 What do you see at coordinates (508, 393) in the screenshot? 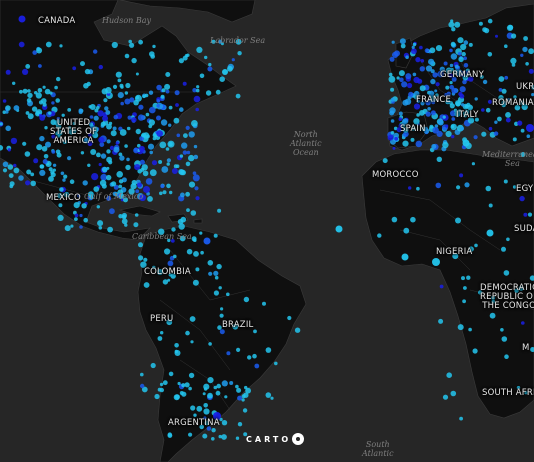
I see `country-label-south-africa: SOUTH AFRIC` at bounding box center [508, 393].